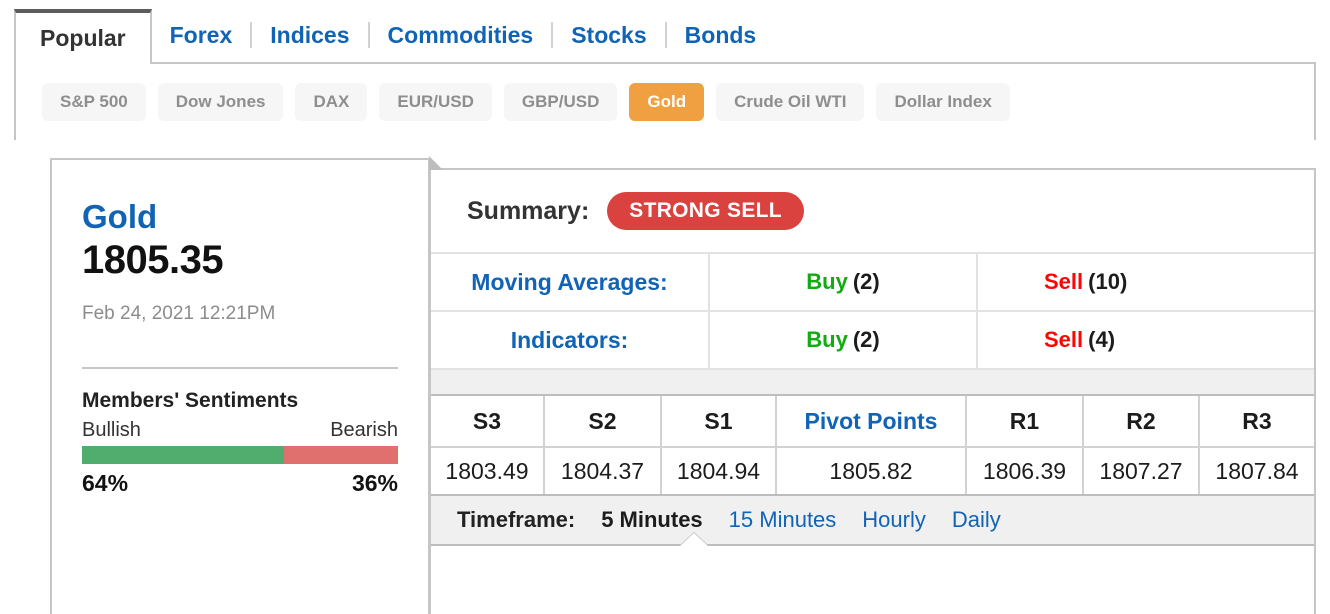 The image size is (1330, 614). Describe the element at coordinates (651, 520) in the screenshot. I see `timeframe-option-5-minutes: 5 Minutes` at that location.